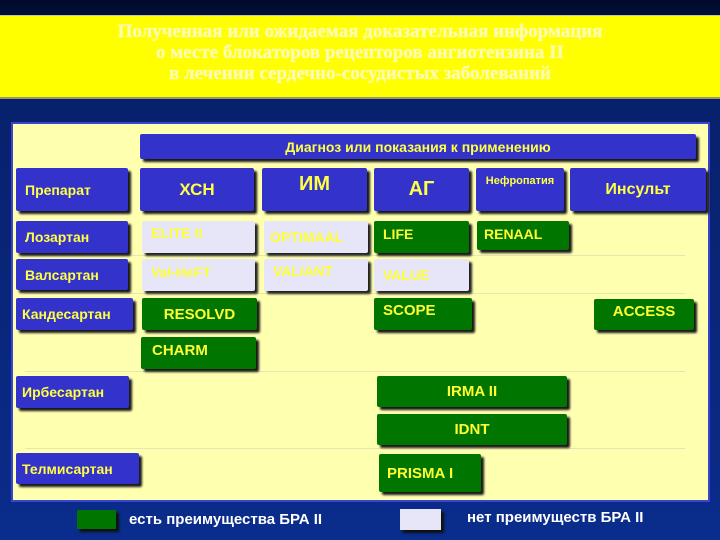 The image size is (720, 540). What do you see at coordinates (74, 314) in the screenshot?
I see `drug-label-candesartan: Кандесартан` at bounding box center [74, 314].